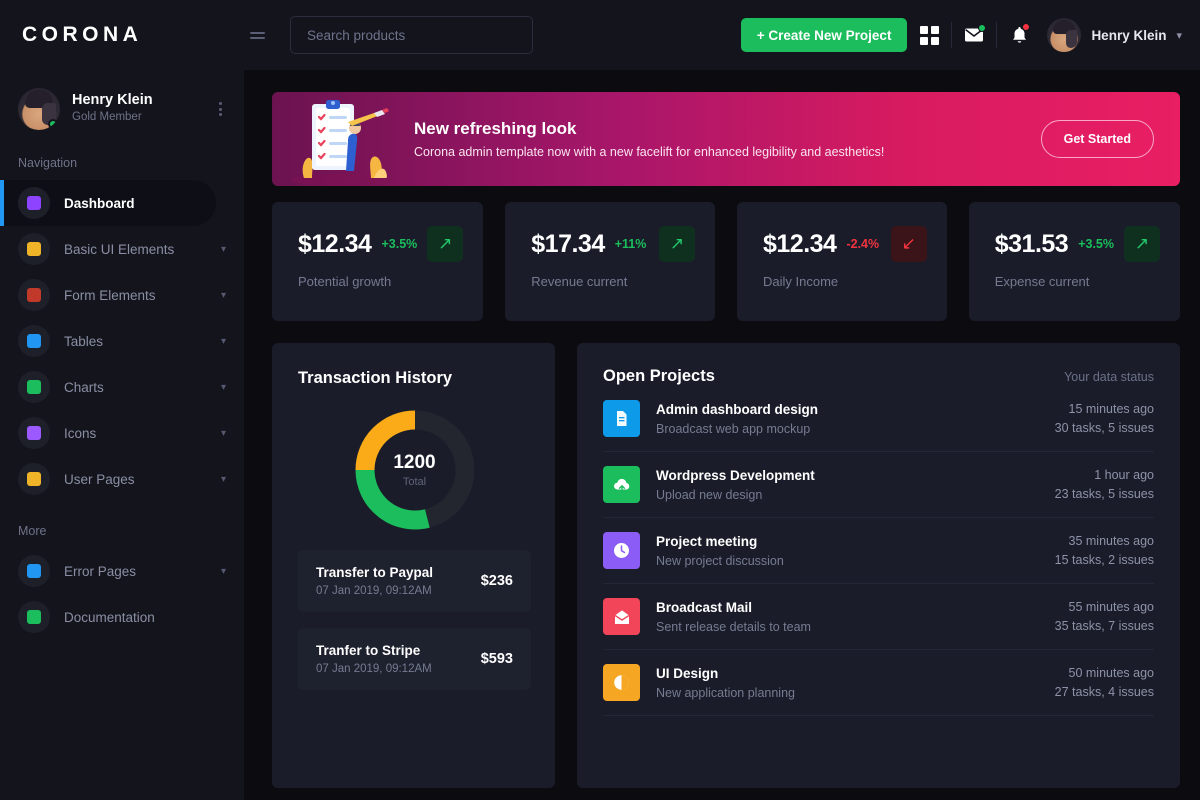 This screenshot has width=1200, height=800. Describe the element at coordinates (34, 203) in the screenshot. I see `speedometer-icon` at that location.